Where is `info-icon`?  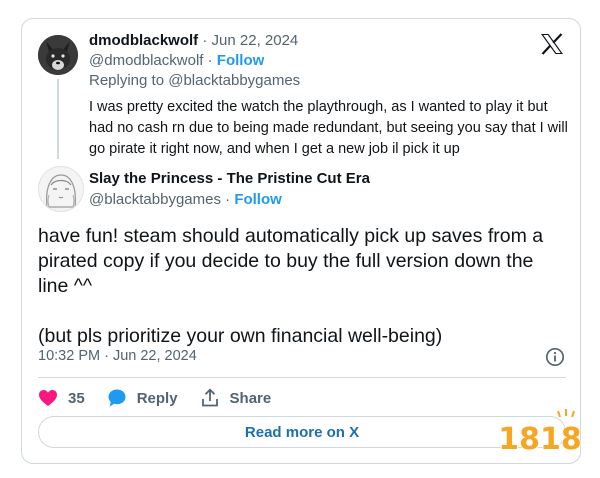
info-icon is located at coordinates (555, 357).